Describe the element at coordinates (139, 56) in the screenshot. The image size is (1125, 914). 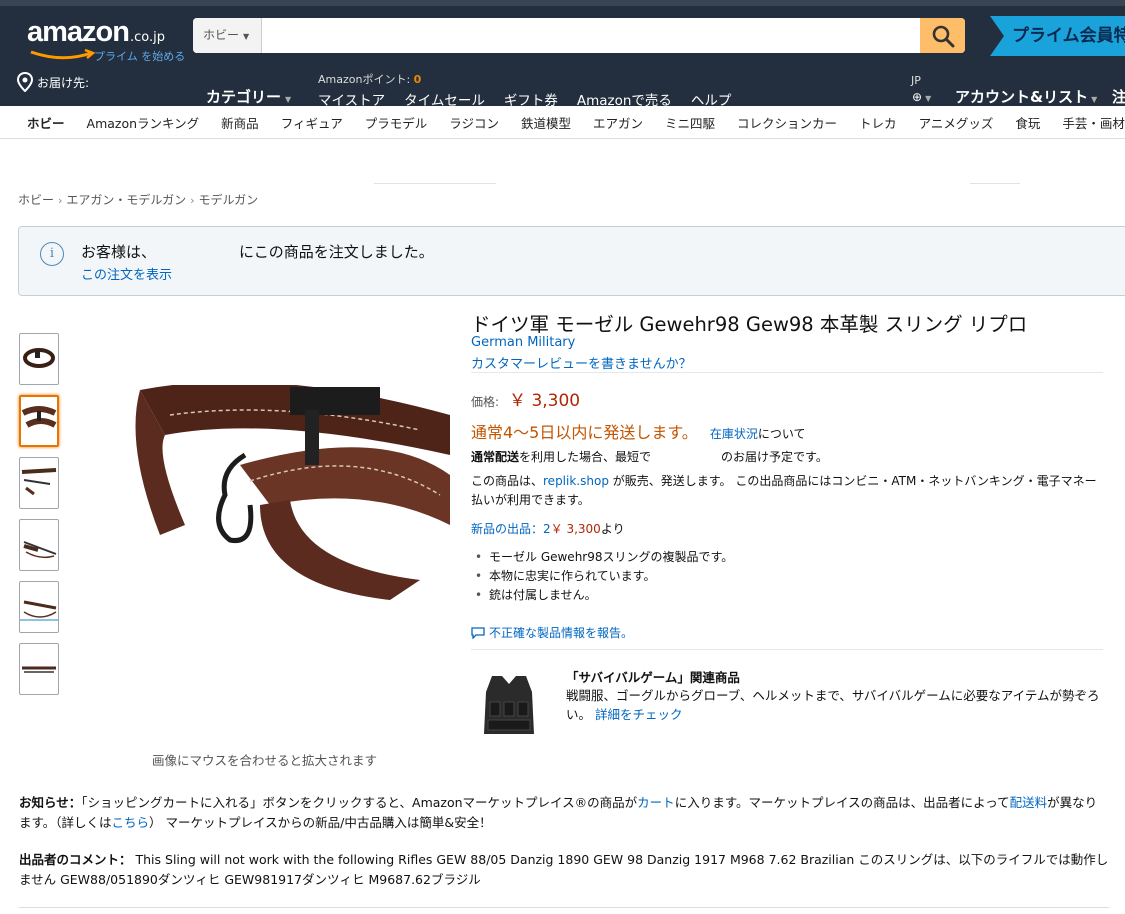
I see `prime-start-link: プライム を始める` at that location.